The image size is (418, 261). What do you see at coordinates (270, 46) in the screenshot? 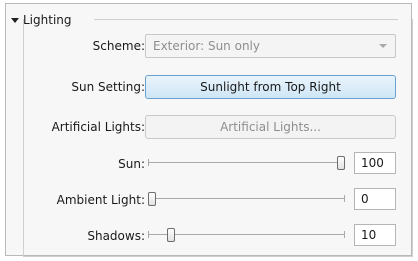
I see `scheme-dropdown: Exterior: Sun only` at bounding box center [270, 46].